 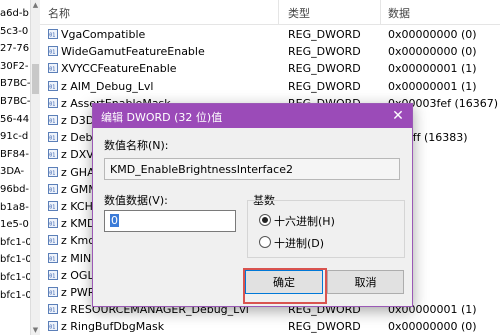 What do you see at coordinates (163, 87) in the screenshot?
I see `value-name-cell: 01 z AIM_Debug_Lvl` at bounding box center [163, 87].